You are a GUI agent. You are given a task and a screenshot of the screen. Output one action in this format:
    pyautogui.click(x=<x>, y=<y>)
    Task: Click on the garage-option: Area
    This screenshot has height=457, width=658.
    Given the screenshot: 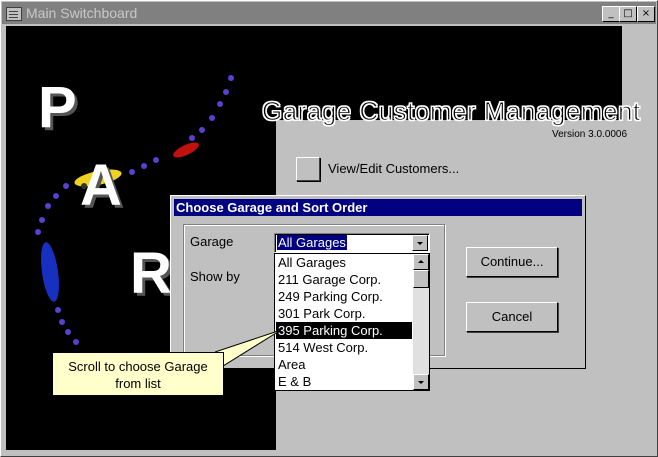 What is the action you would take?
    pyautogui.click(x=344, y=364)
    